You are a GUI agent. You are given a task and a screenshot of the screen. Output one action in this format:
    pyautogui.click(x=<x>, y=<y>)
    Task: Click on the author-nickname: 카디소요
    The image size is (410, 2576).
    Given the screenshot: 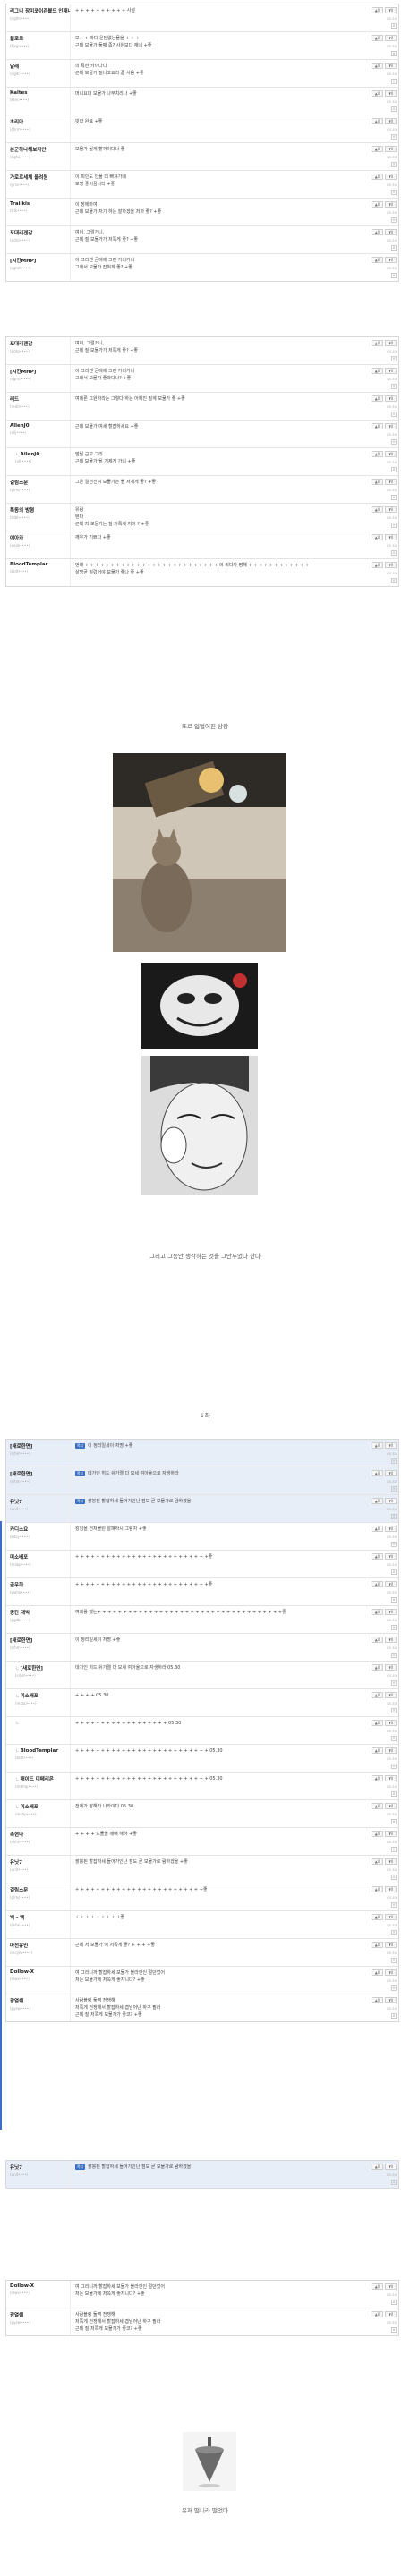 What is the action you would take?
    pyautogui.click(x=19, y=1530)
    